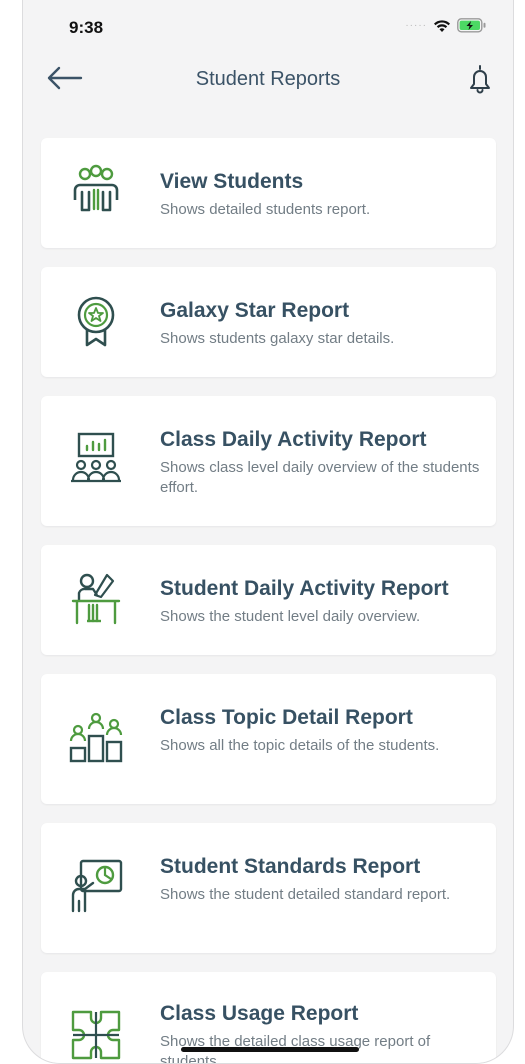 This screenshot has height=1064, width=525. What do you see at coordinates (97, 886) in the screenshot?
I see `presenter-board-icon` at bounding box center [97, 886].